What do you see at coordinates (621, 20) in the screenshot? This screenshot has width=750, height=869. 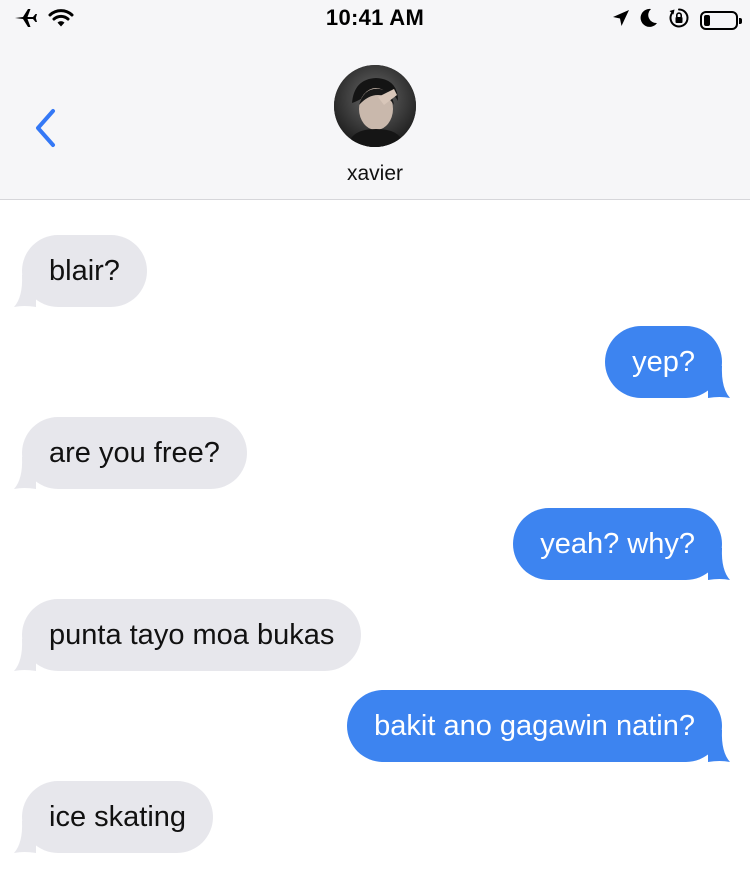 I see `location-icon` at bounding box center [621, 20].